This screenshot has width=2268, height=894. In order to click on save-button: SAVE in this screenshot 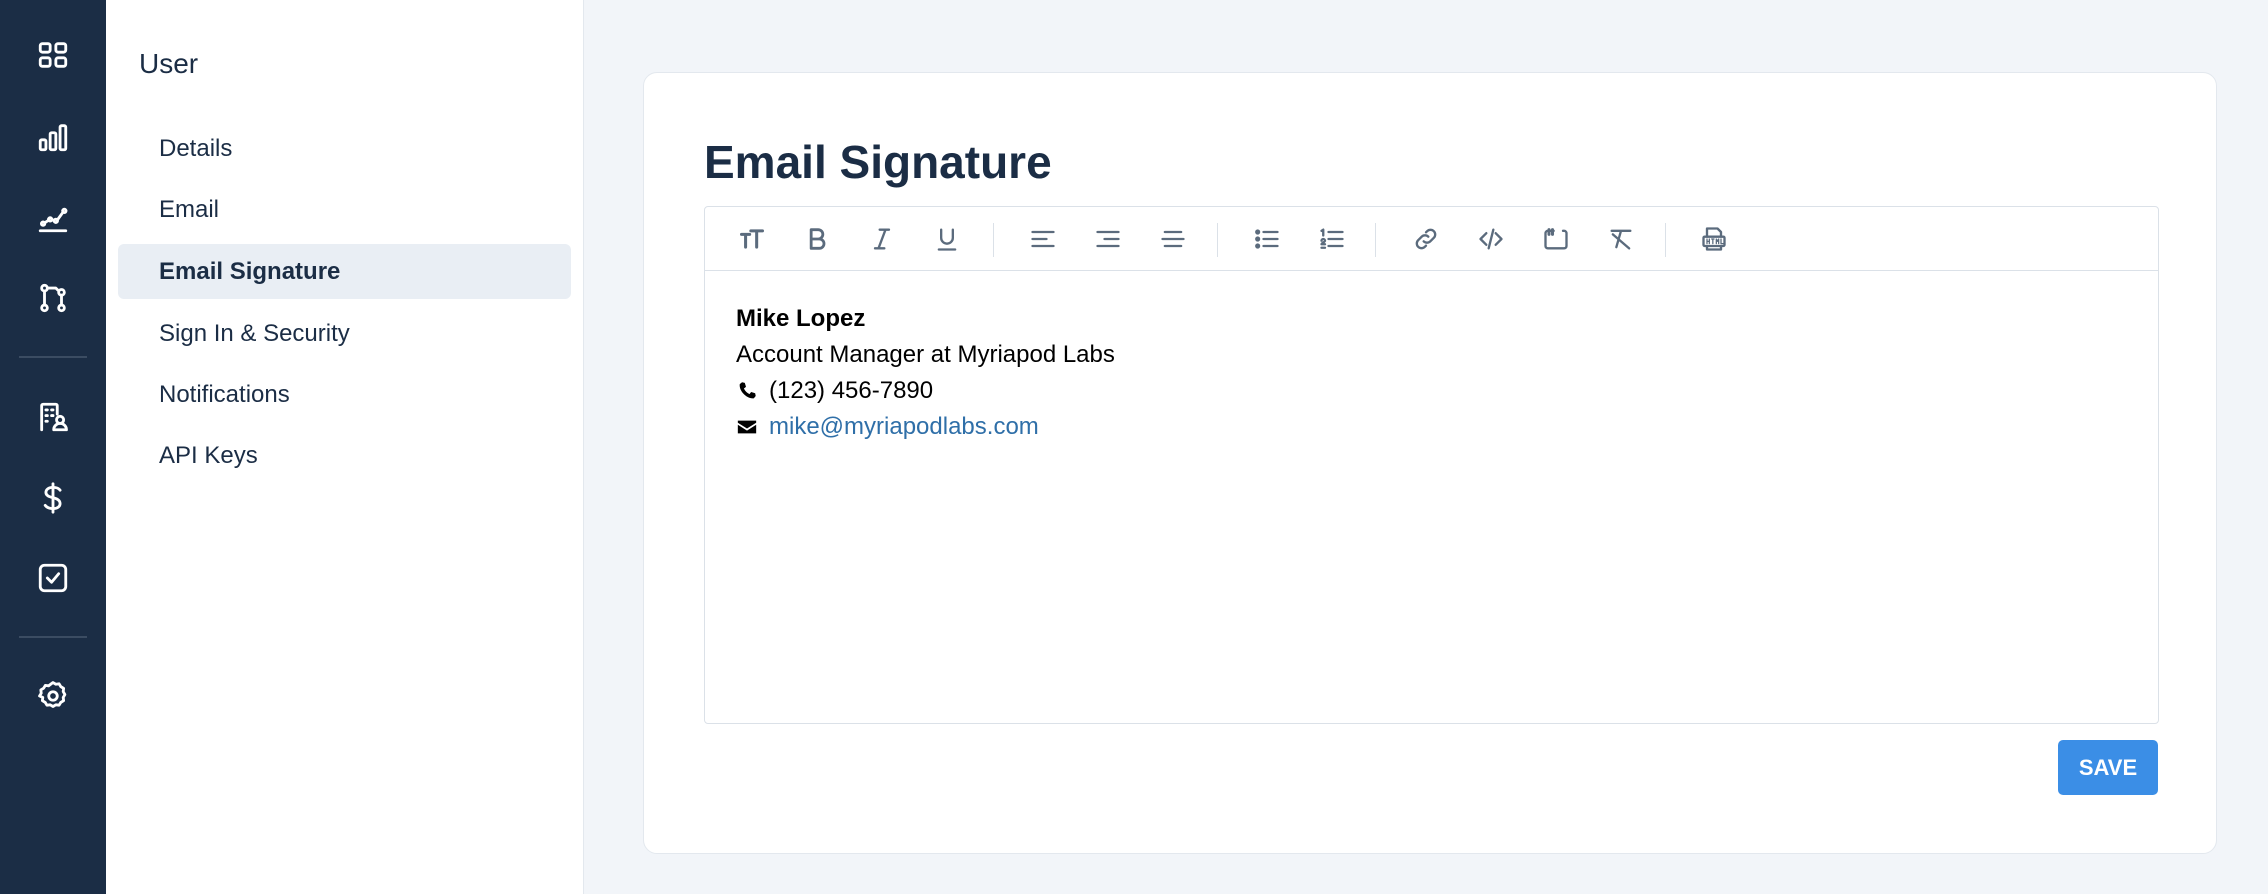, I will do `click(2108, 767)`.